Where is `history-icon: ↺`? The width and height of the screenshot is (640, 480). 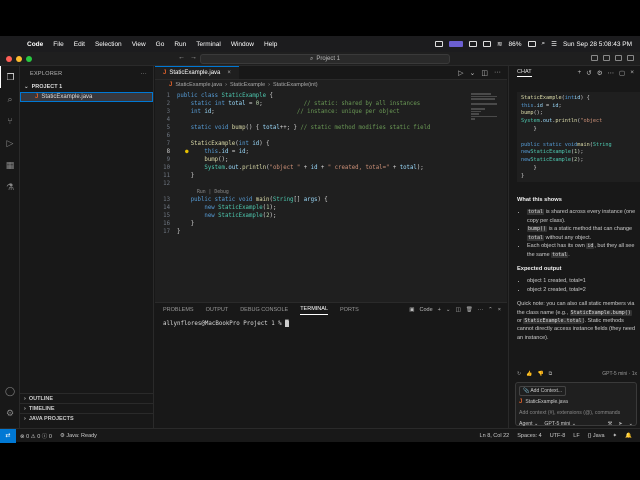
history-icon: ↺ is located at coordinates (588, 73).